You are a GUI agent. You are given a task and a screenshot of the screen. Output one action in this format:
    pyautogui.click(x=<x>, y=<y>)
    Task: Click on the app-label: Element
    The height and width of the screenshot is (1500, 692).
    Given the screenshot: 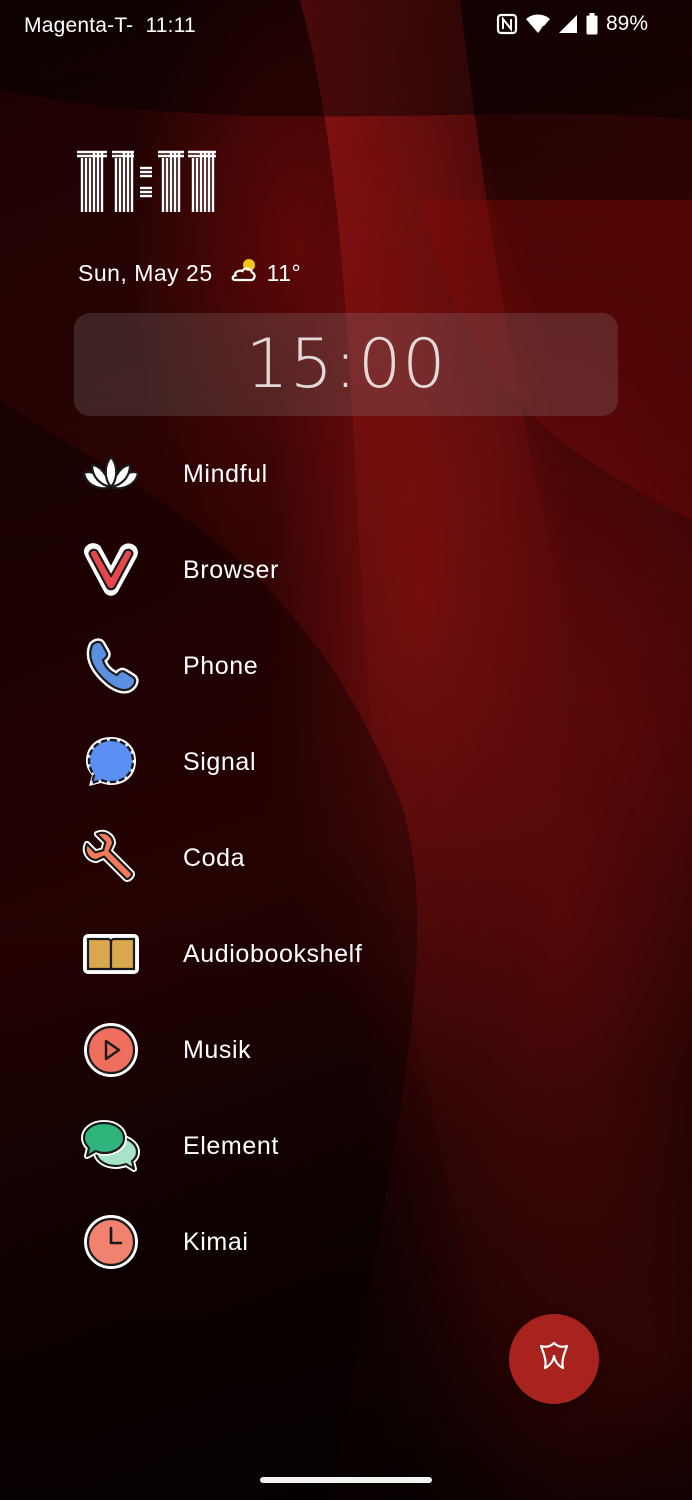 What is the action you would take?
    pyautogui.click(x=231, y=1145)
    